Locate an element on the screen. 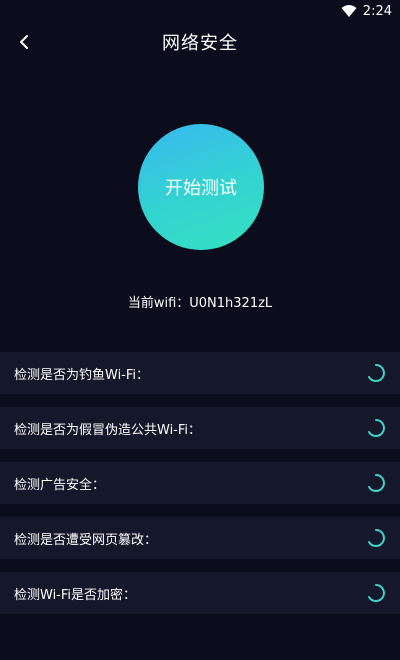 This screenshot has height=660, width=400. chevron-left-icon is located at coordinates (24, 42).